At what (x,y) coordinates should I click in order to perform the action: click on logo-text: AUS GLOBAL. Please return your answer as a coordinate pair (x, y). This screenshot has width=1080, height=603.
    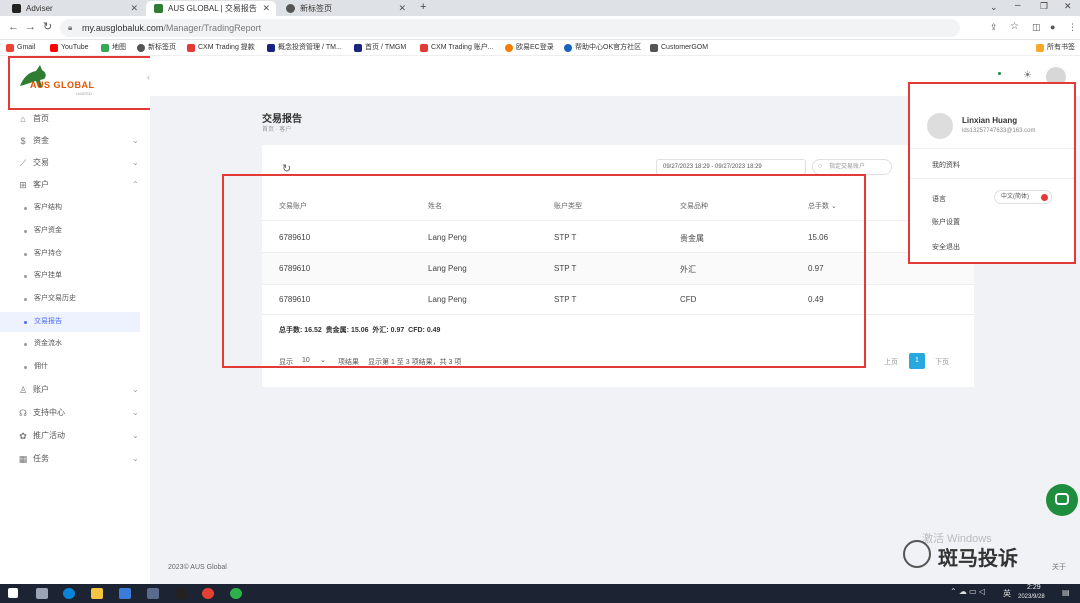
    Looking at the image, I should click on (62, 85).